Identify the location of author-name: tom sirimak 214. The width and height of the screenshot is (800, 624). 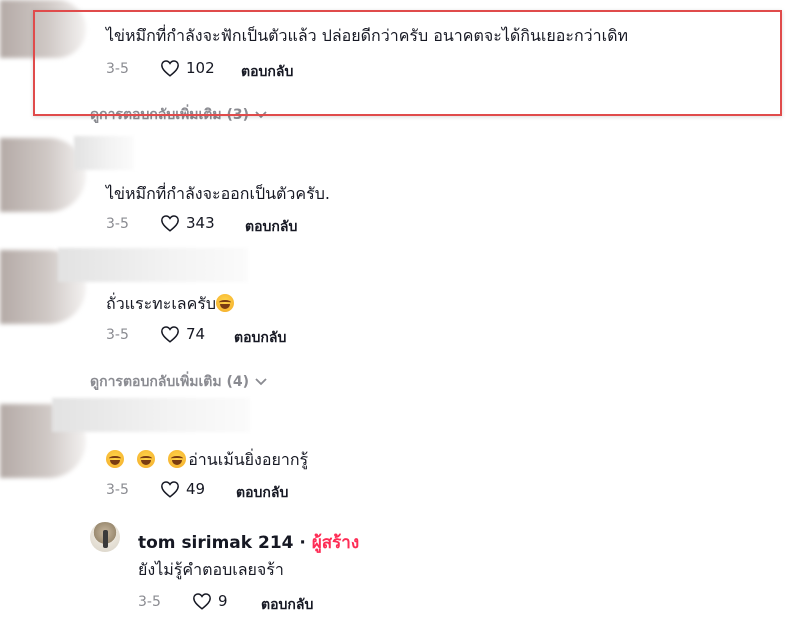
(216, 543).